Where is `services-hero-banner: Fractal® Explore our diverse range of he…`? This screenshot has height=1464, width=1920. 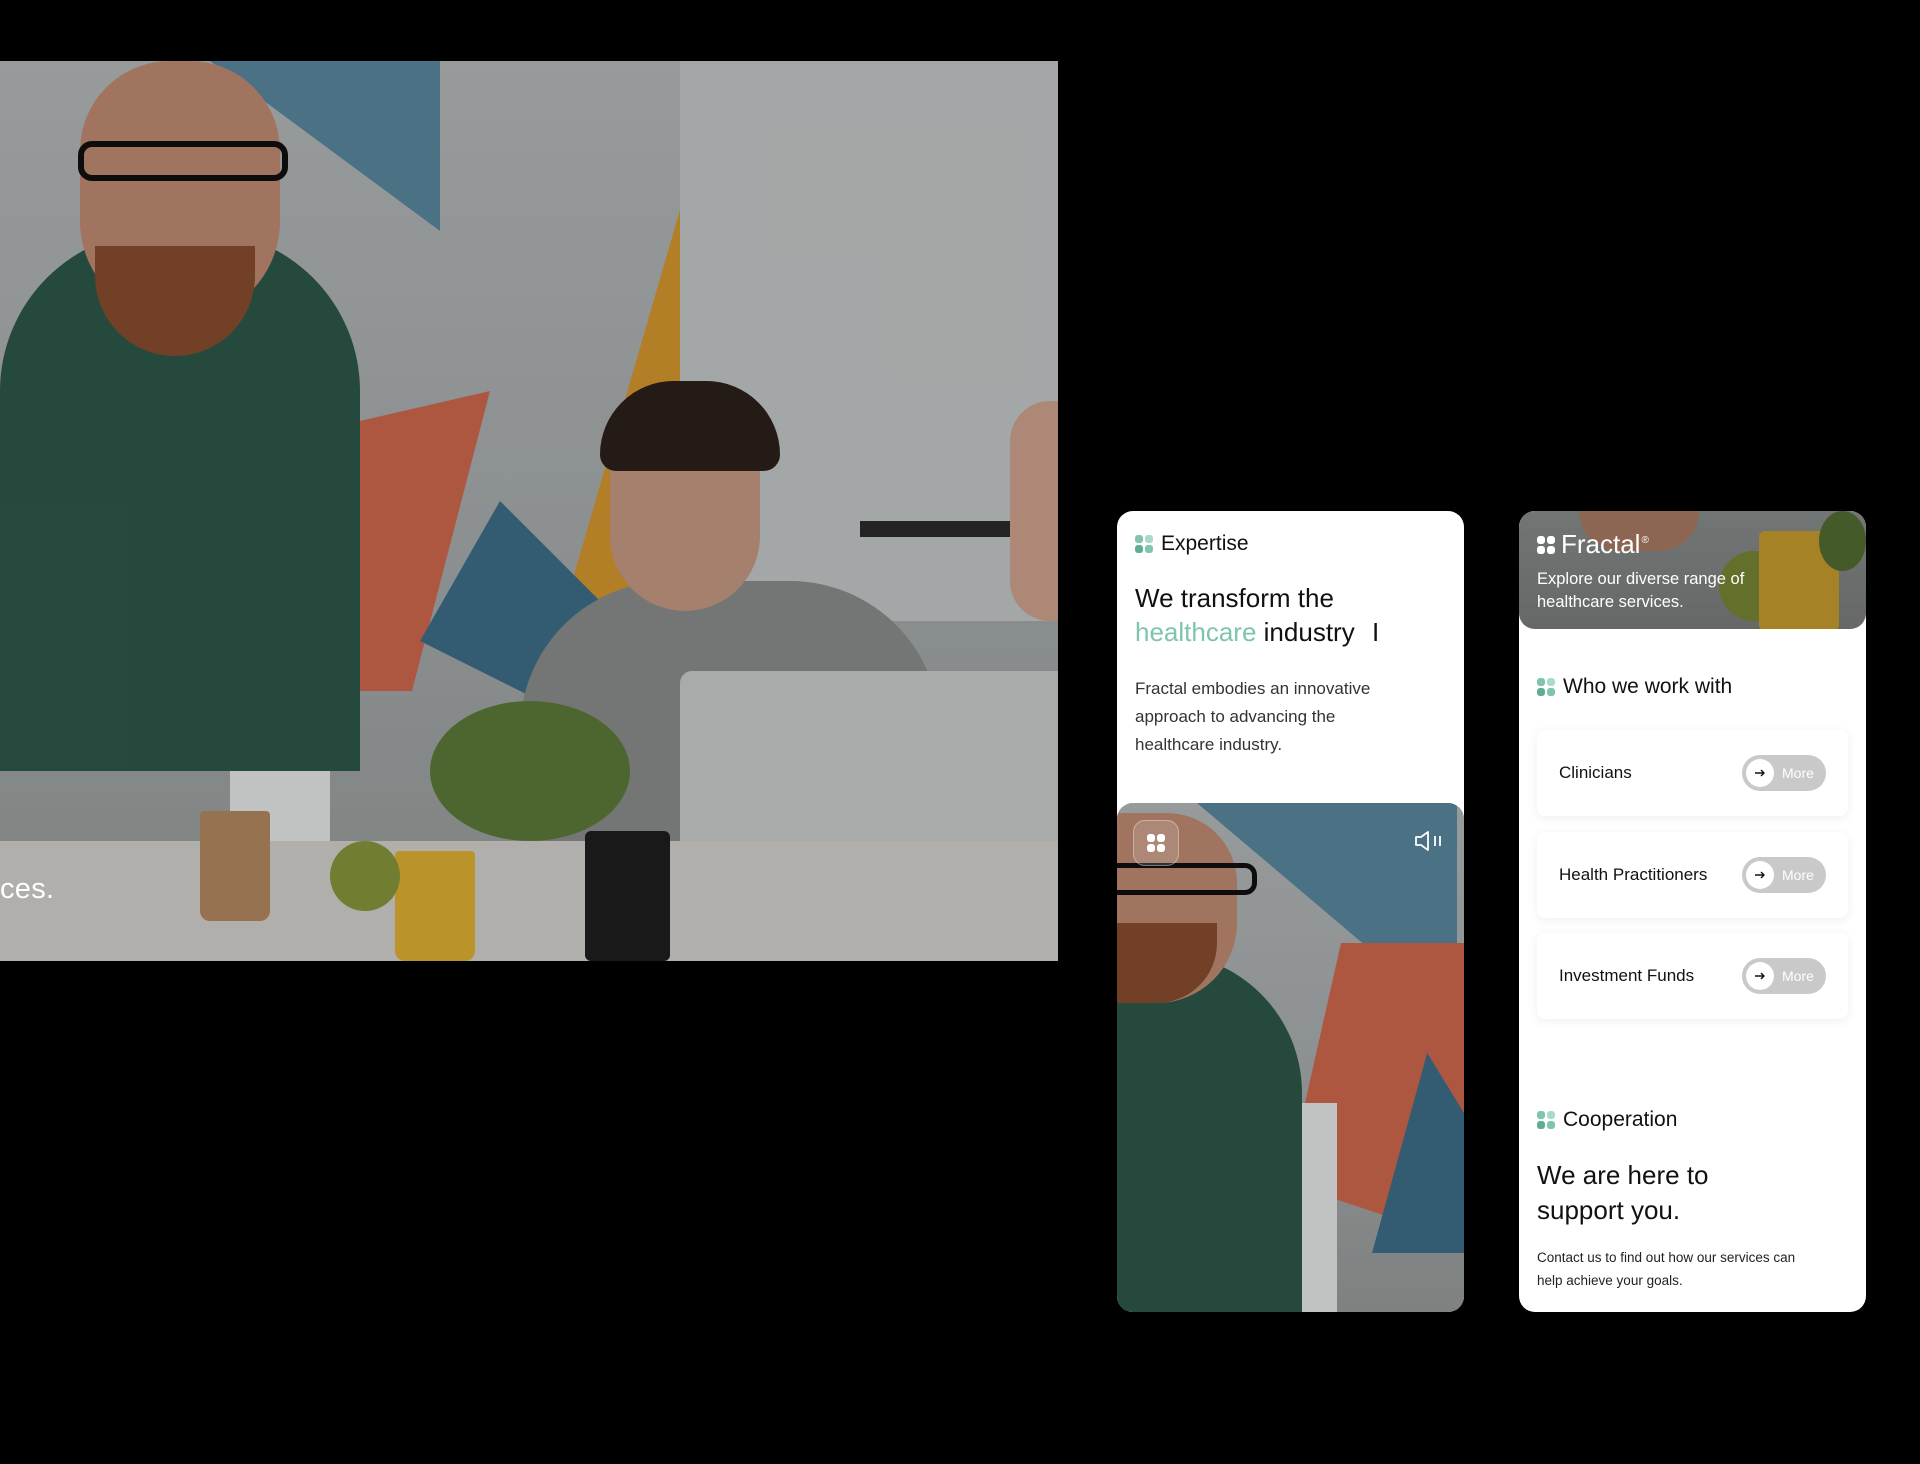 services-hero-banner: Fractal® Explore our diverse range of he… is located at coordinates (1692, 570).